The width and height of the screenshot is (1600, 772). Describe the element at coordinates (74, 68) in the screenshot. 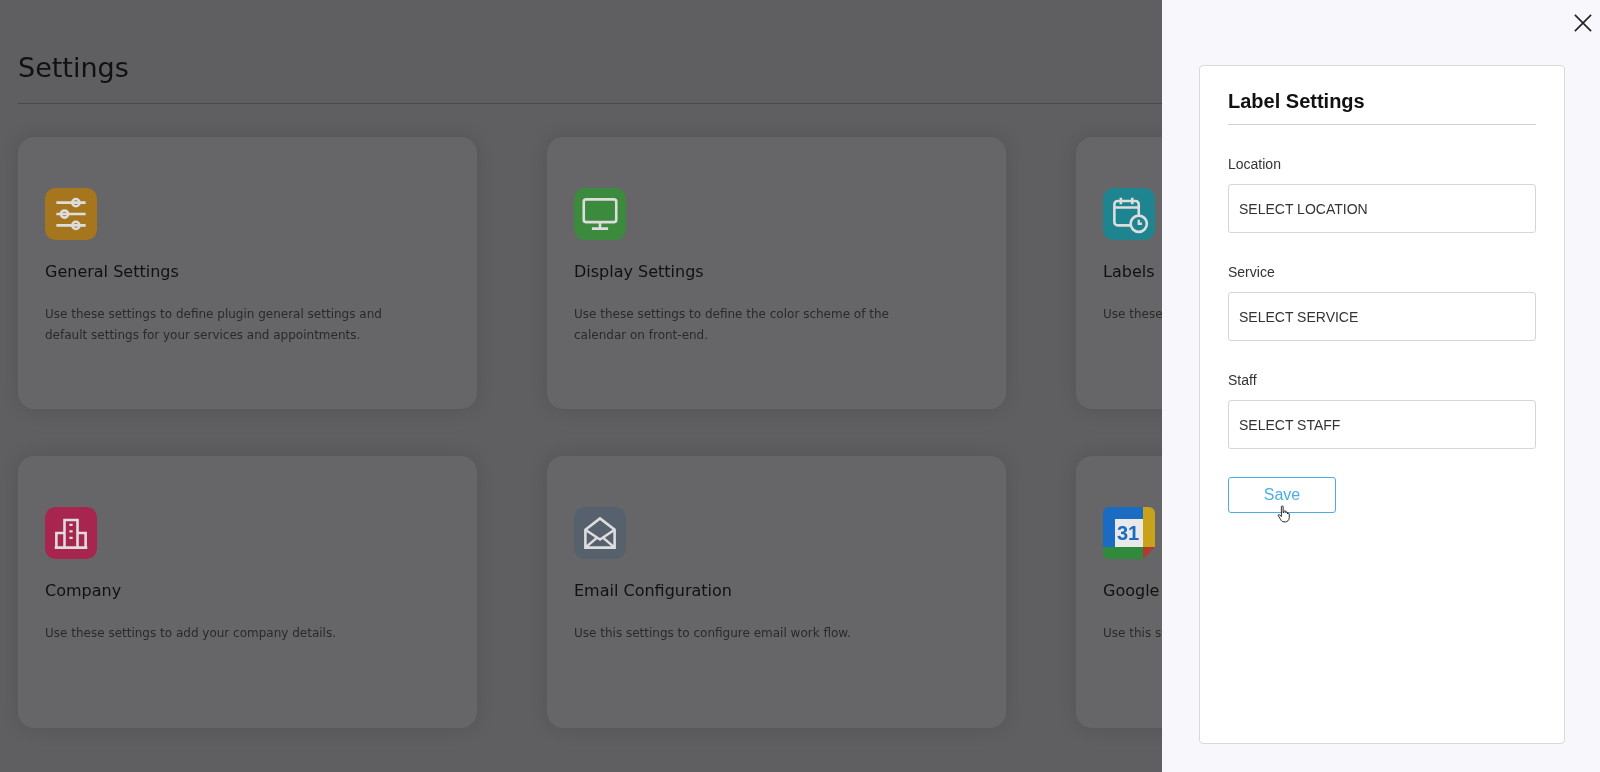

I see `page-title: Settings` at that location.